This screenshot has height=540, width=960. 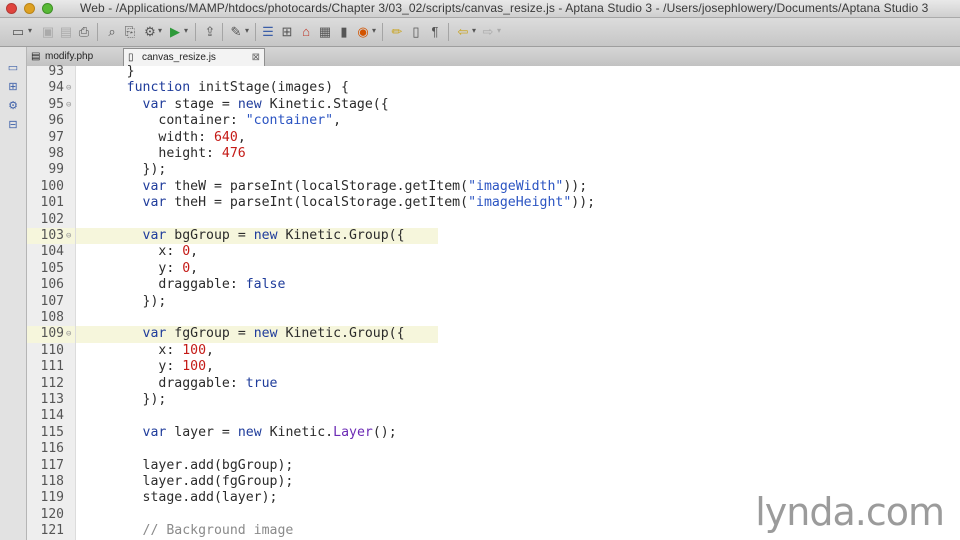 I want to click on code-line: 97 width: 640,, so click(x=493, y=138).